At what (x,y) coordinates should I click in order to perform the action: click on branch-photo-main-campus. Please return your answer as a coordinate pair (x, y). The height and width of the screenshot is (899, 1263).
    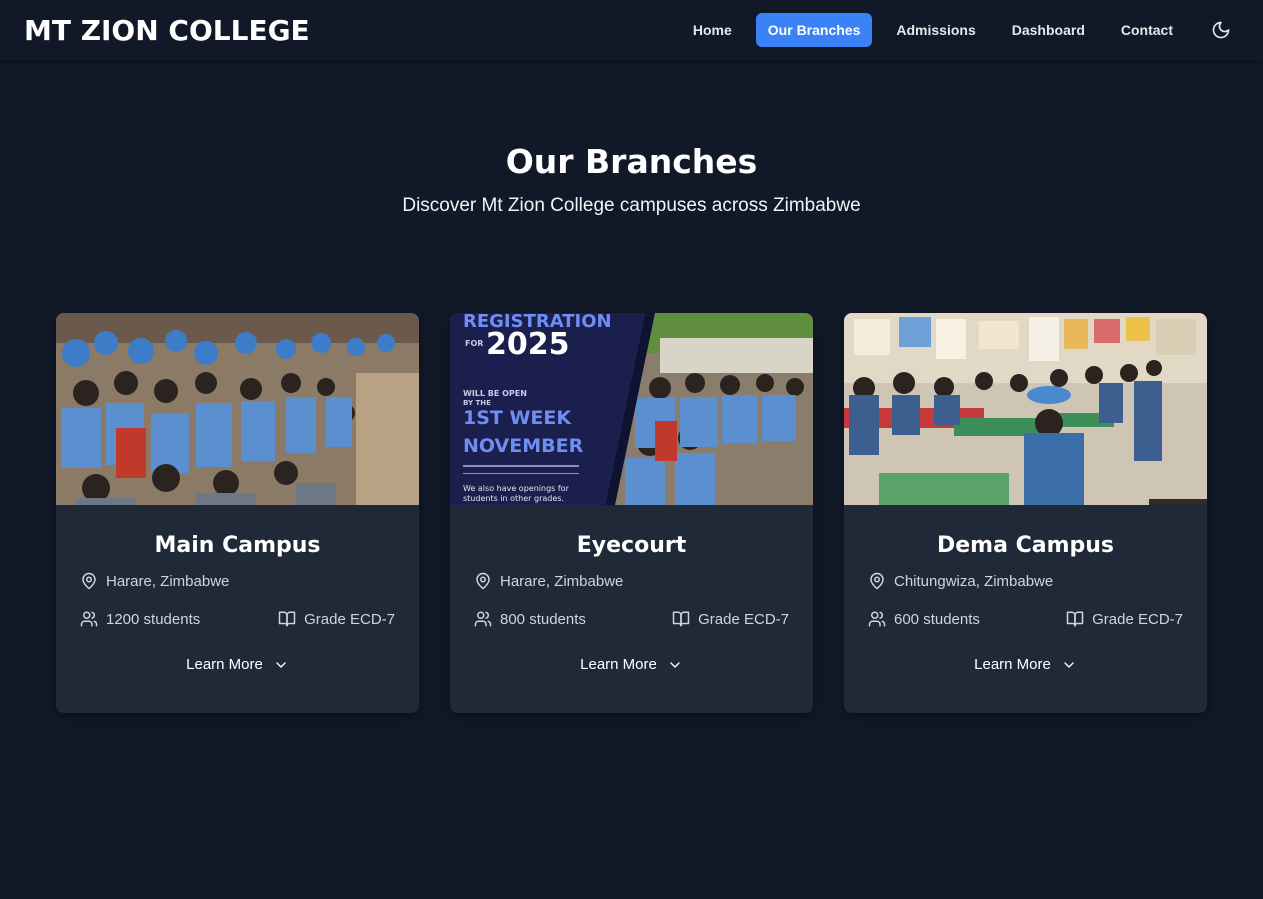
    Looking at the image, I should click on (237, 409).